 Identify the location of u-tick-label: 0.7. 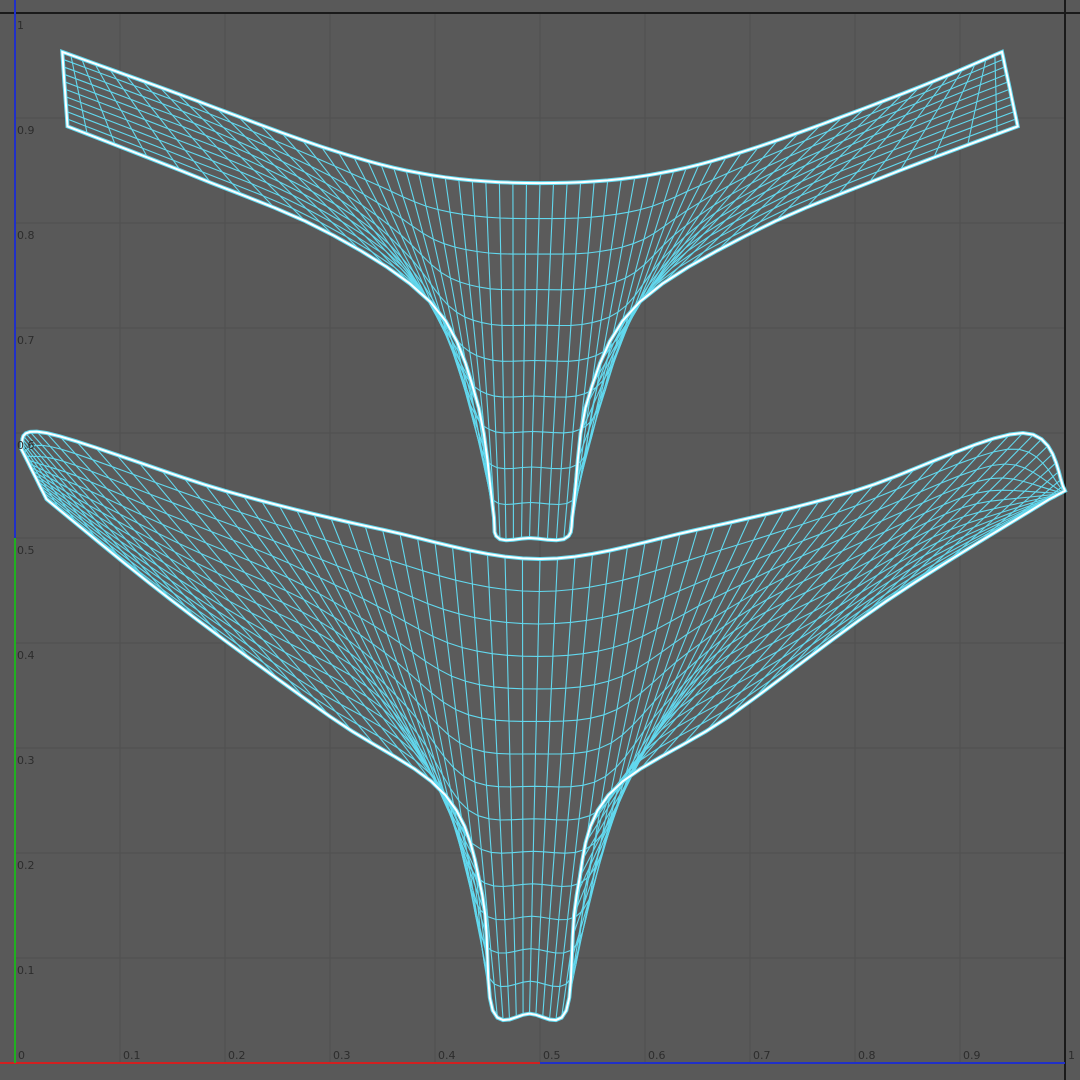
(762, 1055).